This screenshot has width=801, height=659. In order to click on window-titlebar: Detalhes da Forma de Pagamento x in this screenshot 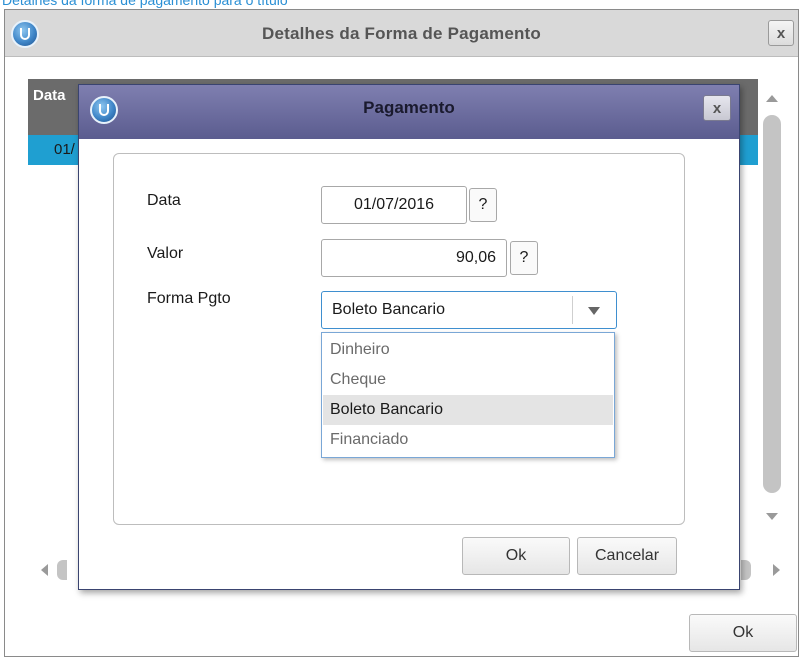, I will do `click(401, 33)`.